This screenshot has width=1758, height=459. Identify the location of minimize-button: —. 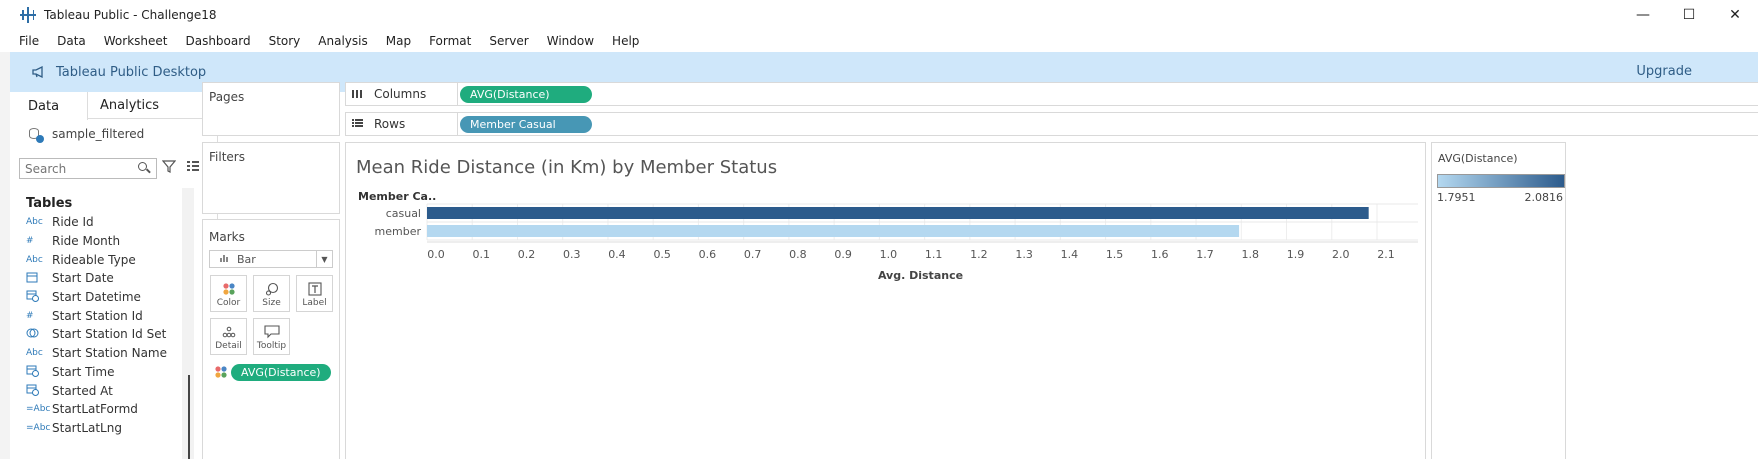
(1643, 15).